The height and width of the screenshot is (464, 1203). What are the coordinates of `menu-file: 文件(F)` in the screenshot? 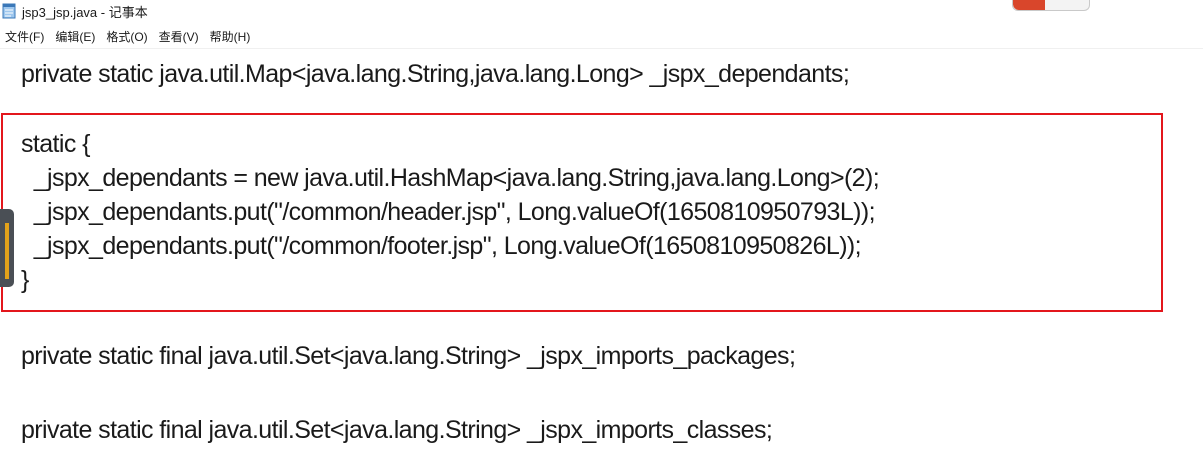 It's located at (24, 36).